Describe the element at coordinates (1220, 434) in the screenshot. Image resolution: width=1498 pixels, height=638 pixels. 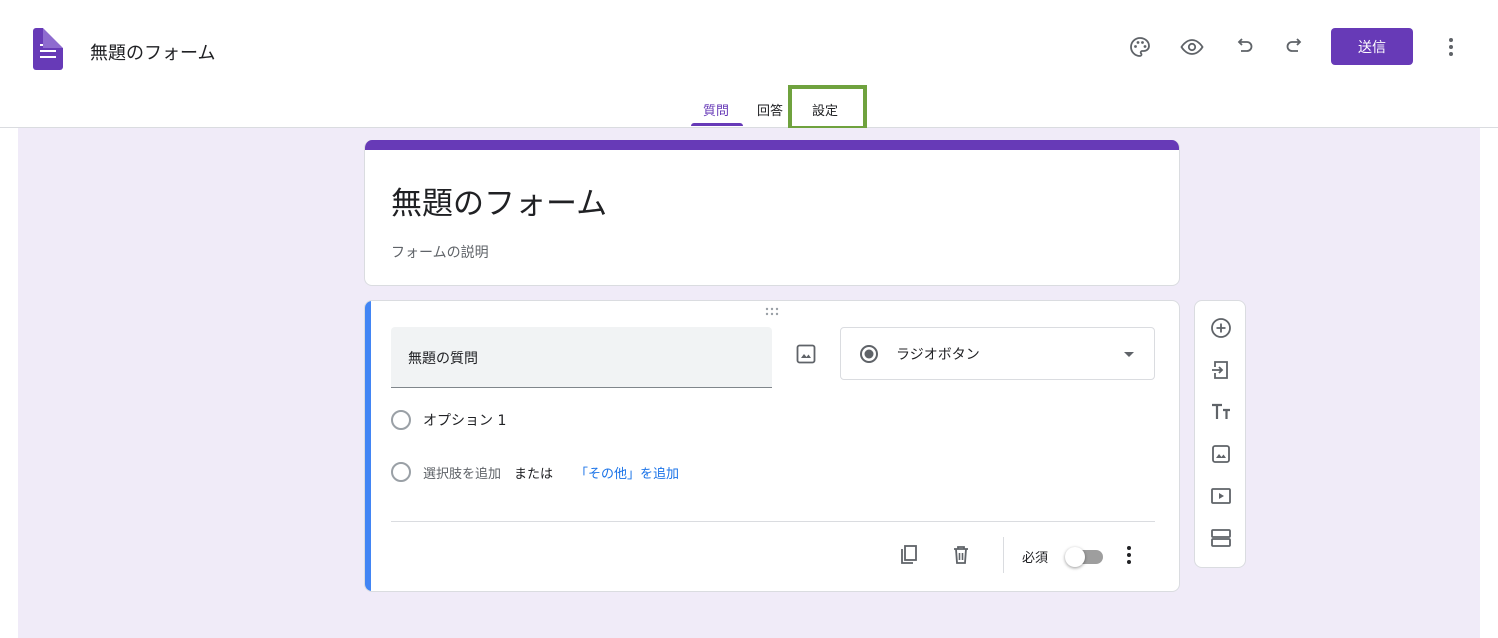
I see `side-toolbar` at that location.